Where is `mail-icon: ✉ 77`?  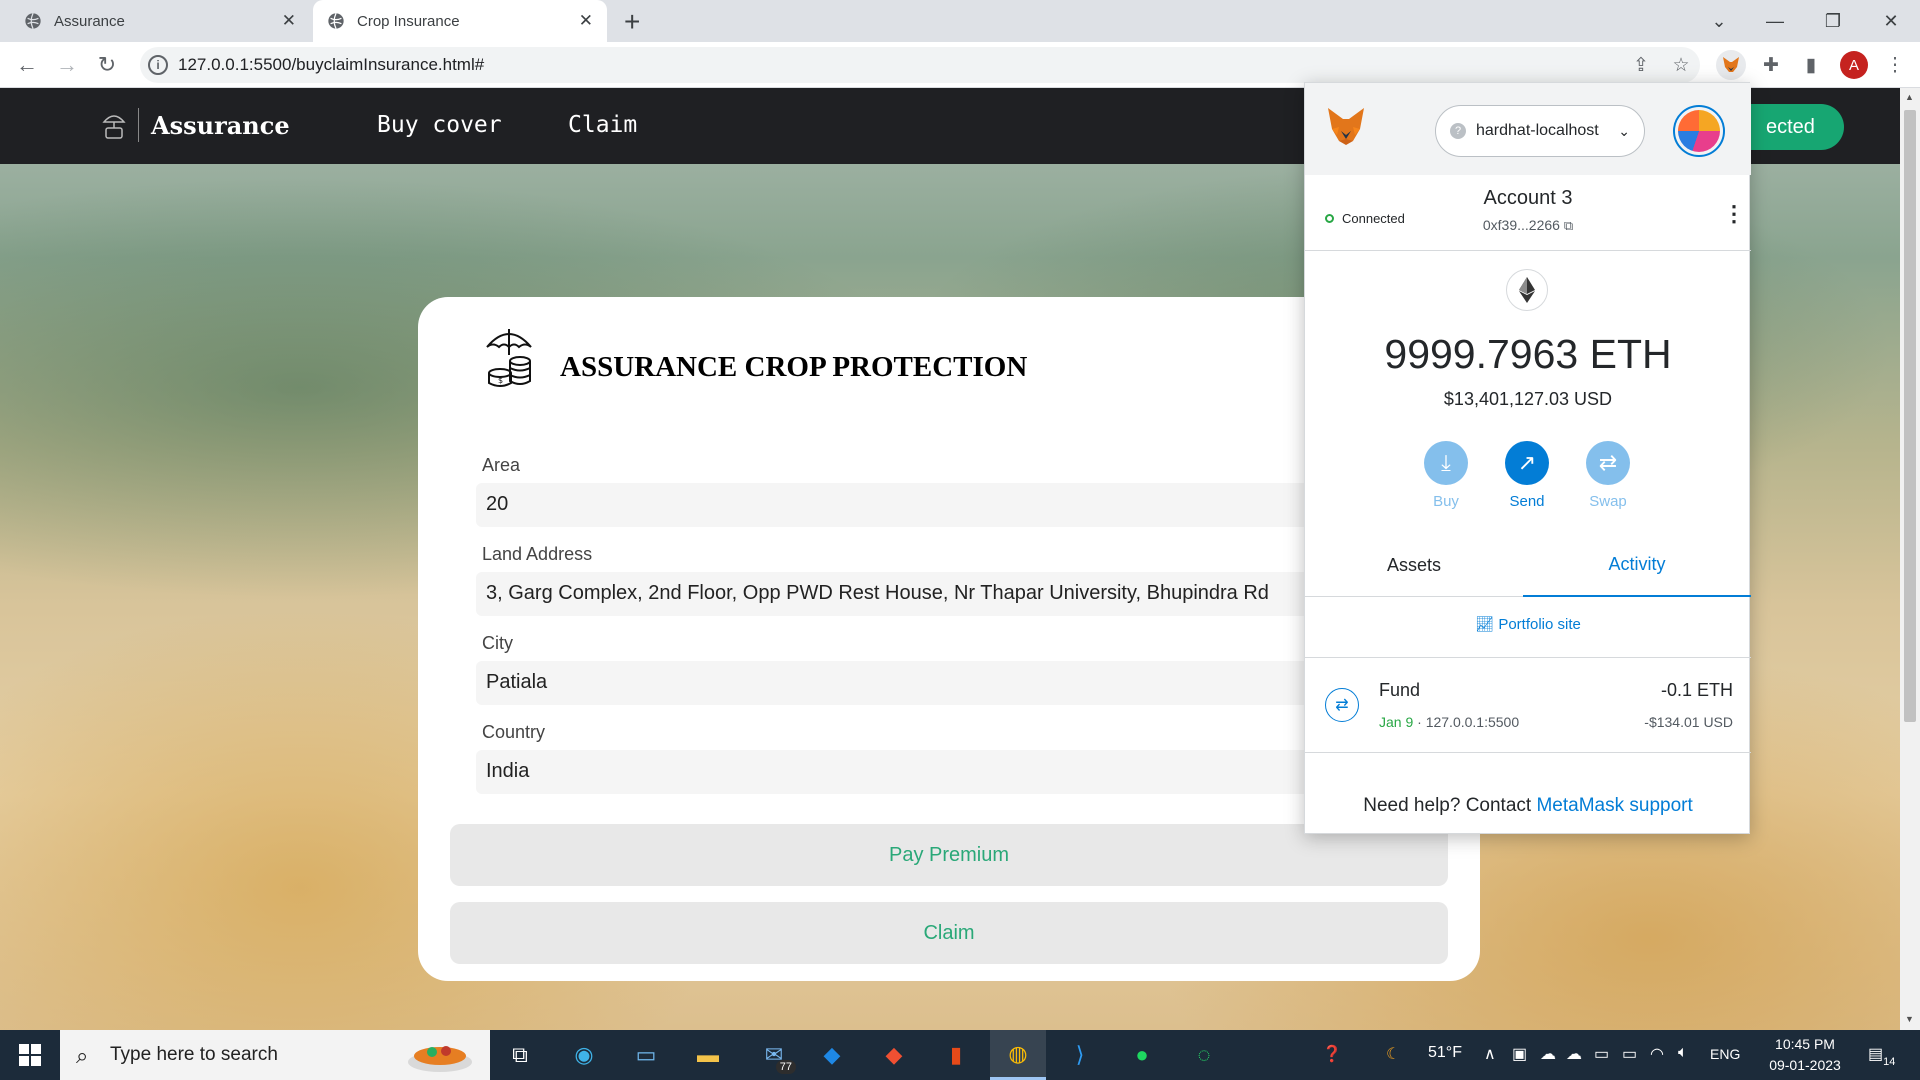
mail-icon: ✉ 77 is located at coordinates (774, 1055).